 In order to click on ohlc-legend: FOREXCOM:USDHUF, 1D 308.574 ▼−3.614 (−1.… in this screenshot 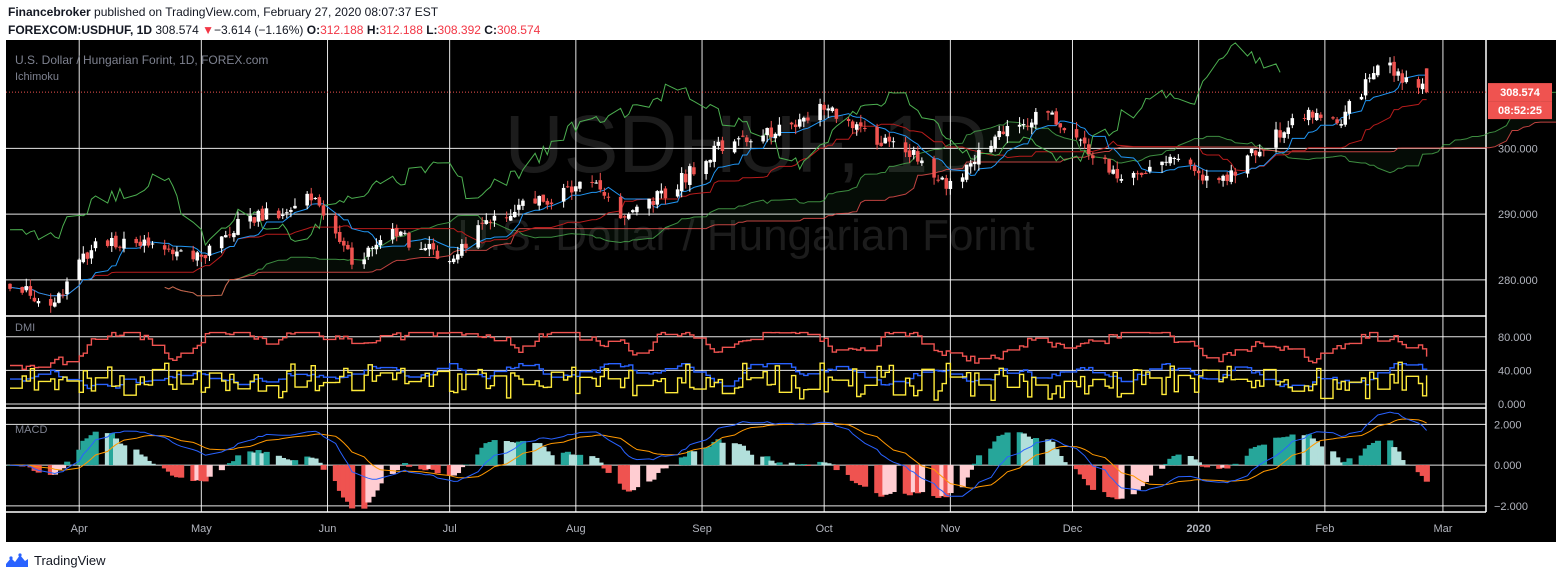, I will do `click(274, 30)`.